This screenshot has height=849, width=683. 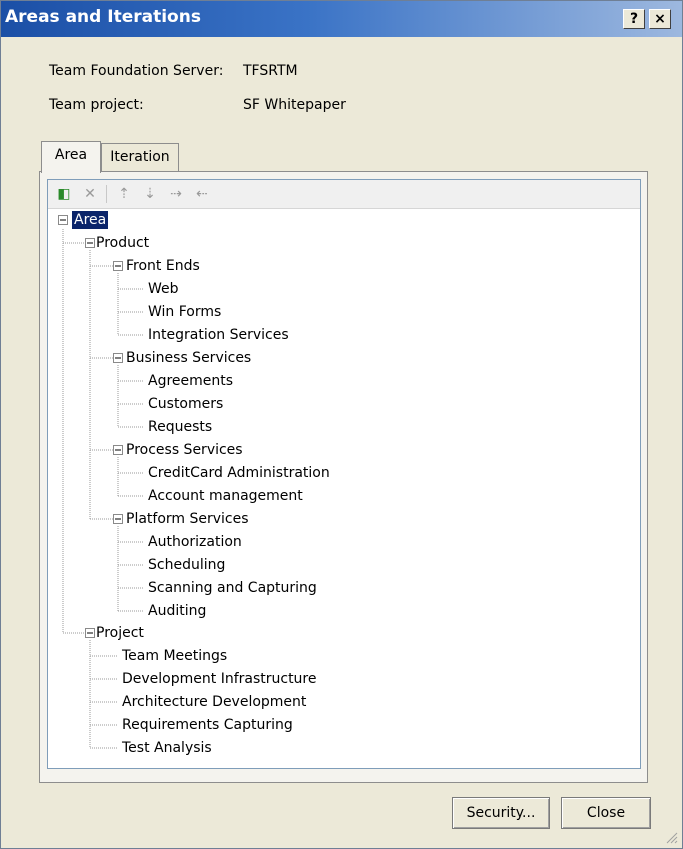 I want to click on server-value: TFSRTM, so click(x=270, y=71).